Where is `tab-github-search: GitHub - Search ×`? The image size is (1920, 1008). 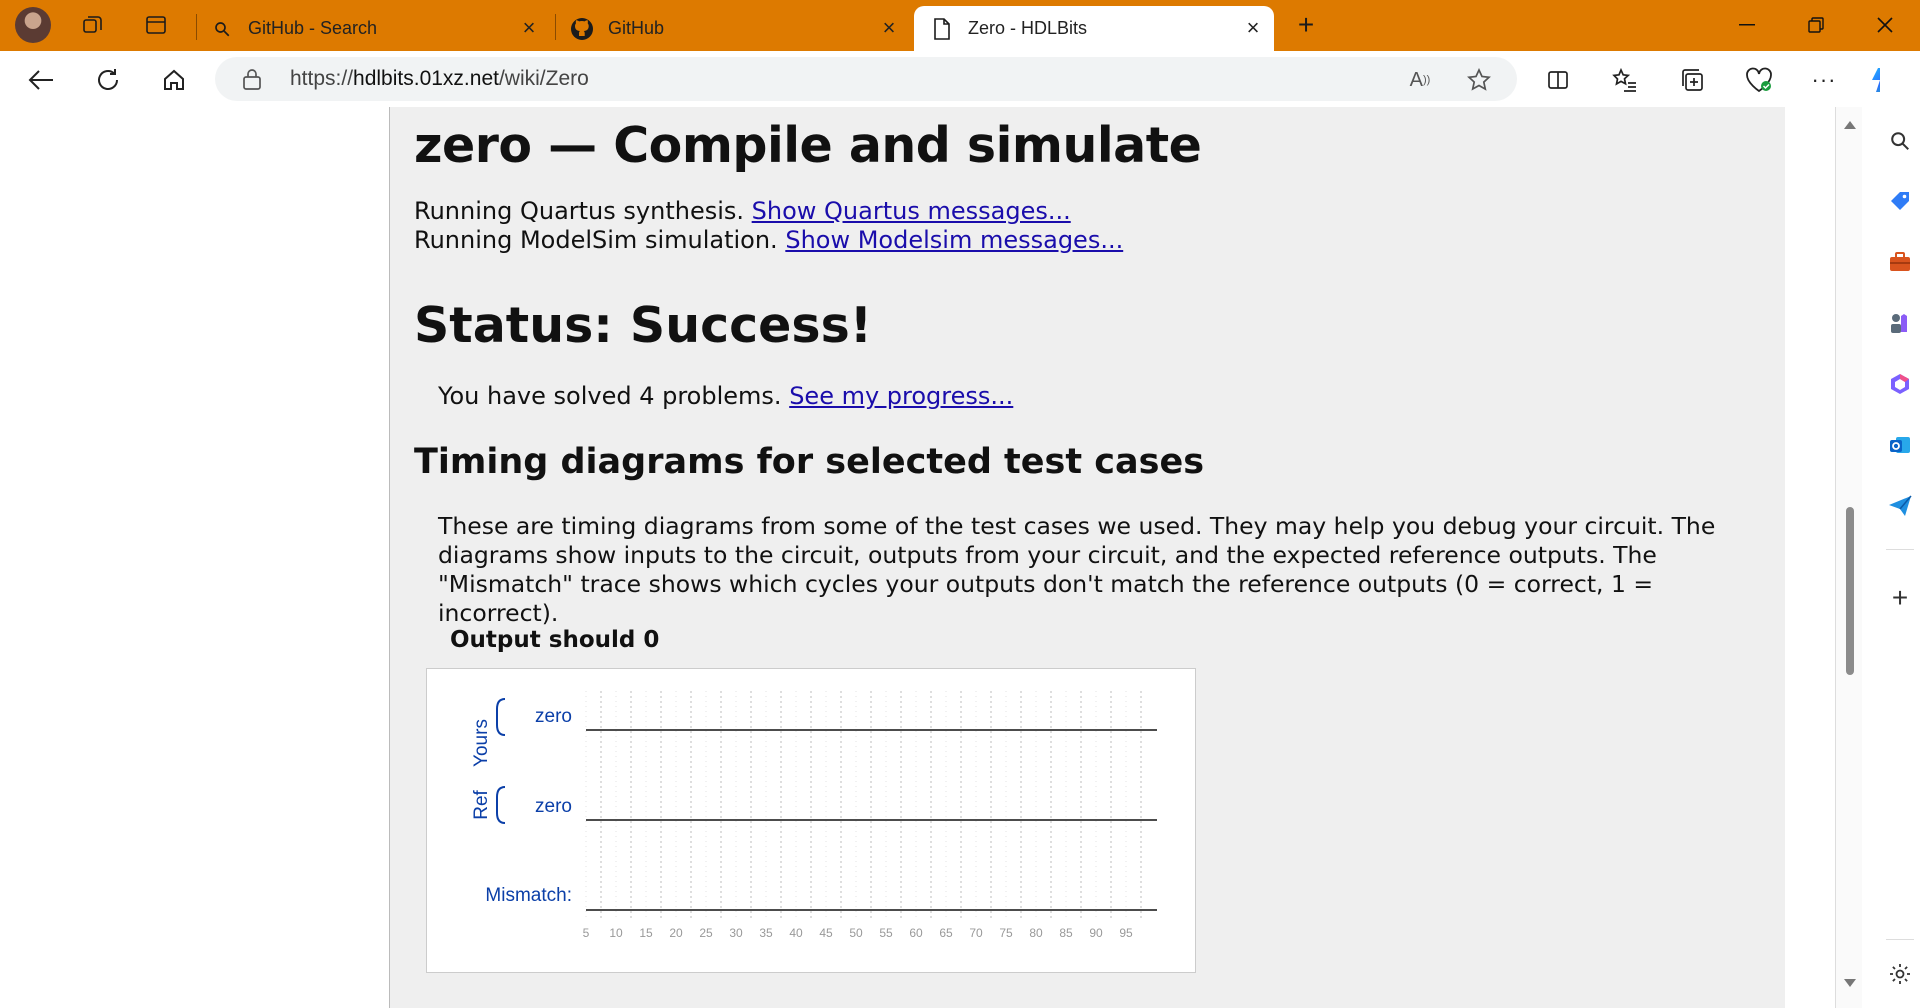
tab-github-search: GitHub - Search × is located at coordinates (380, 28).